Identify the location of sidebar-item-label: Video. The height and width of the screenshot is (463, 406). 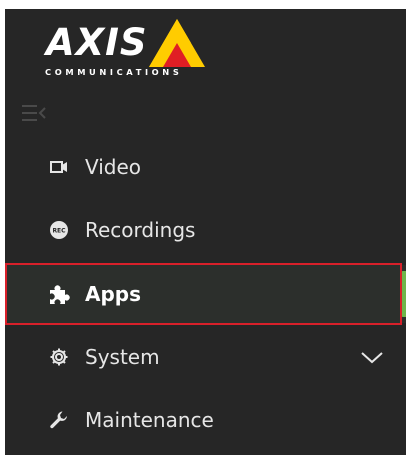
(113, 167).